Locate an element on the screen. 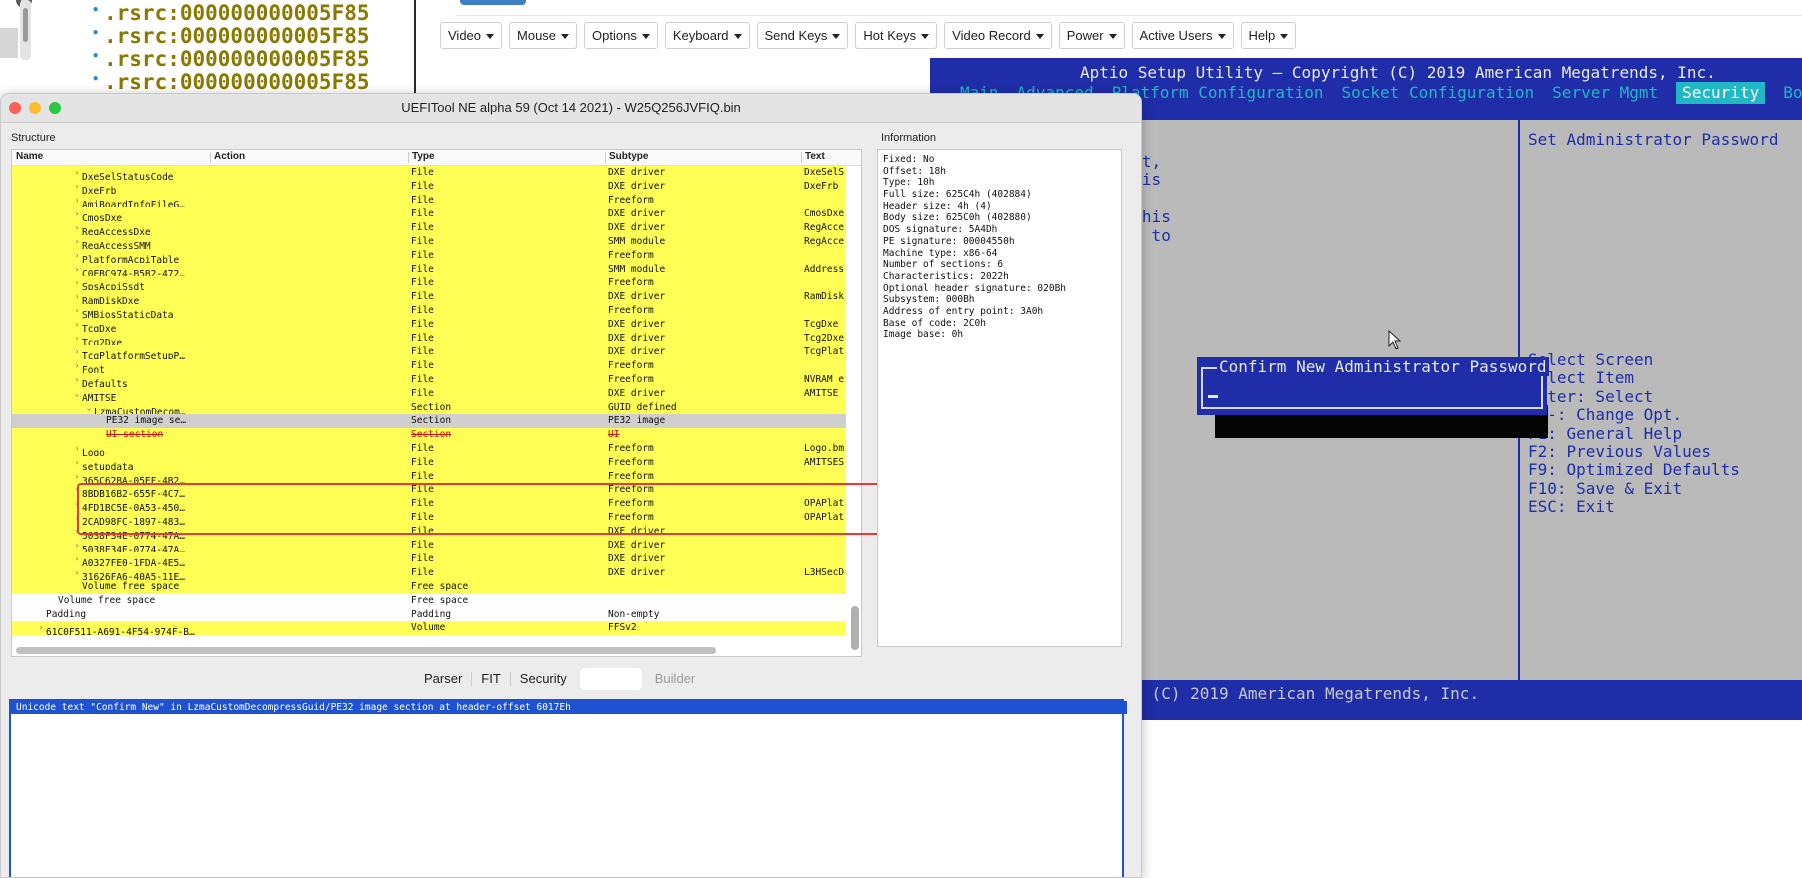 This screenshot has width=1802, height=878. kvm-menu-item: Mouse is located at coordinates (543, 35).